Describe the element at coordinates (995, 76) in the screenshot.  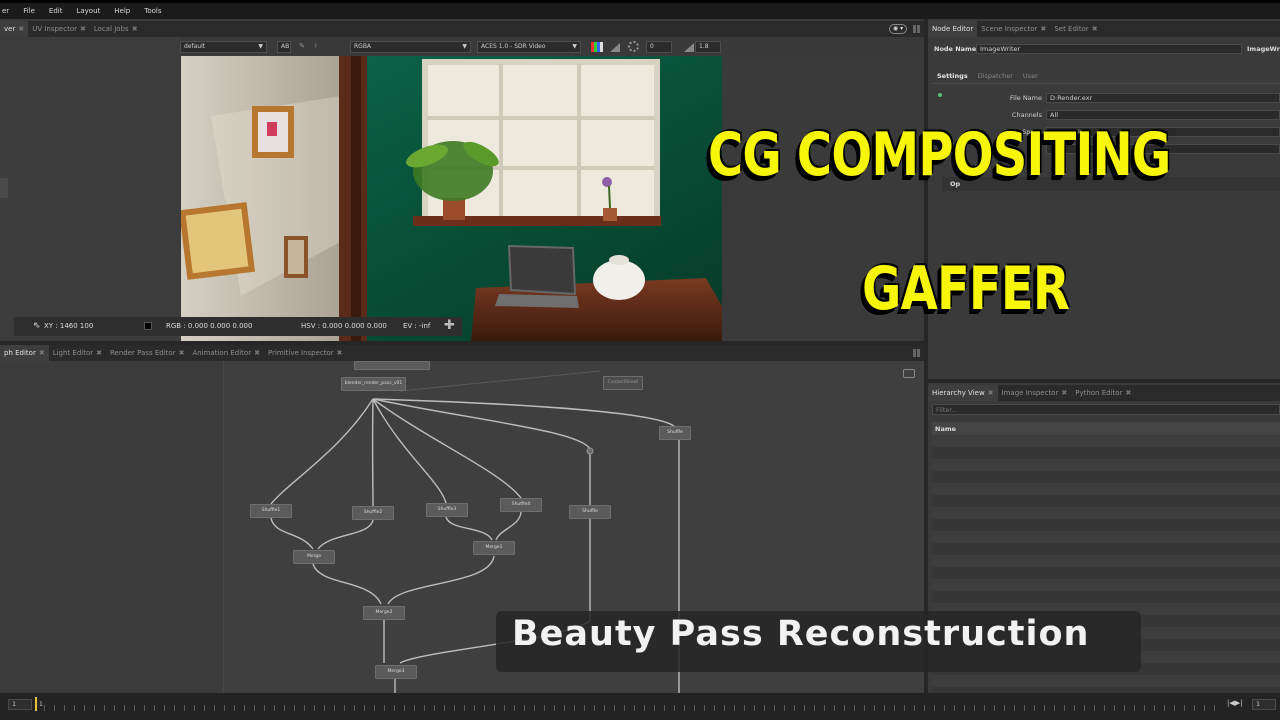
I see `subtab-dispatcher: Dispatcher` at that location.